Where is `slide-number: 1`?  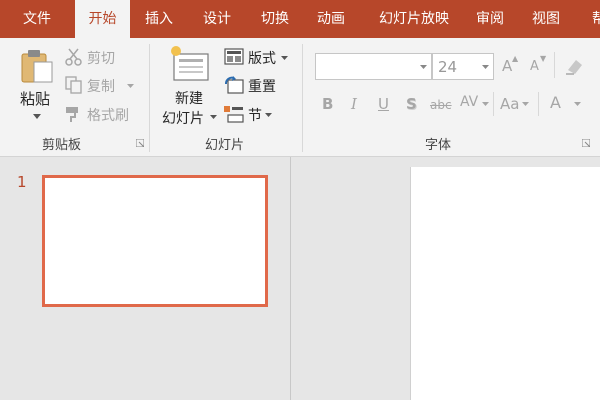 slide-number: 1 is located at coordinates (22, 182).